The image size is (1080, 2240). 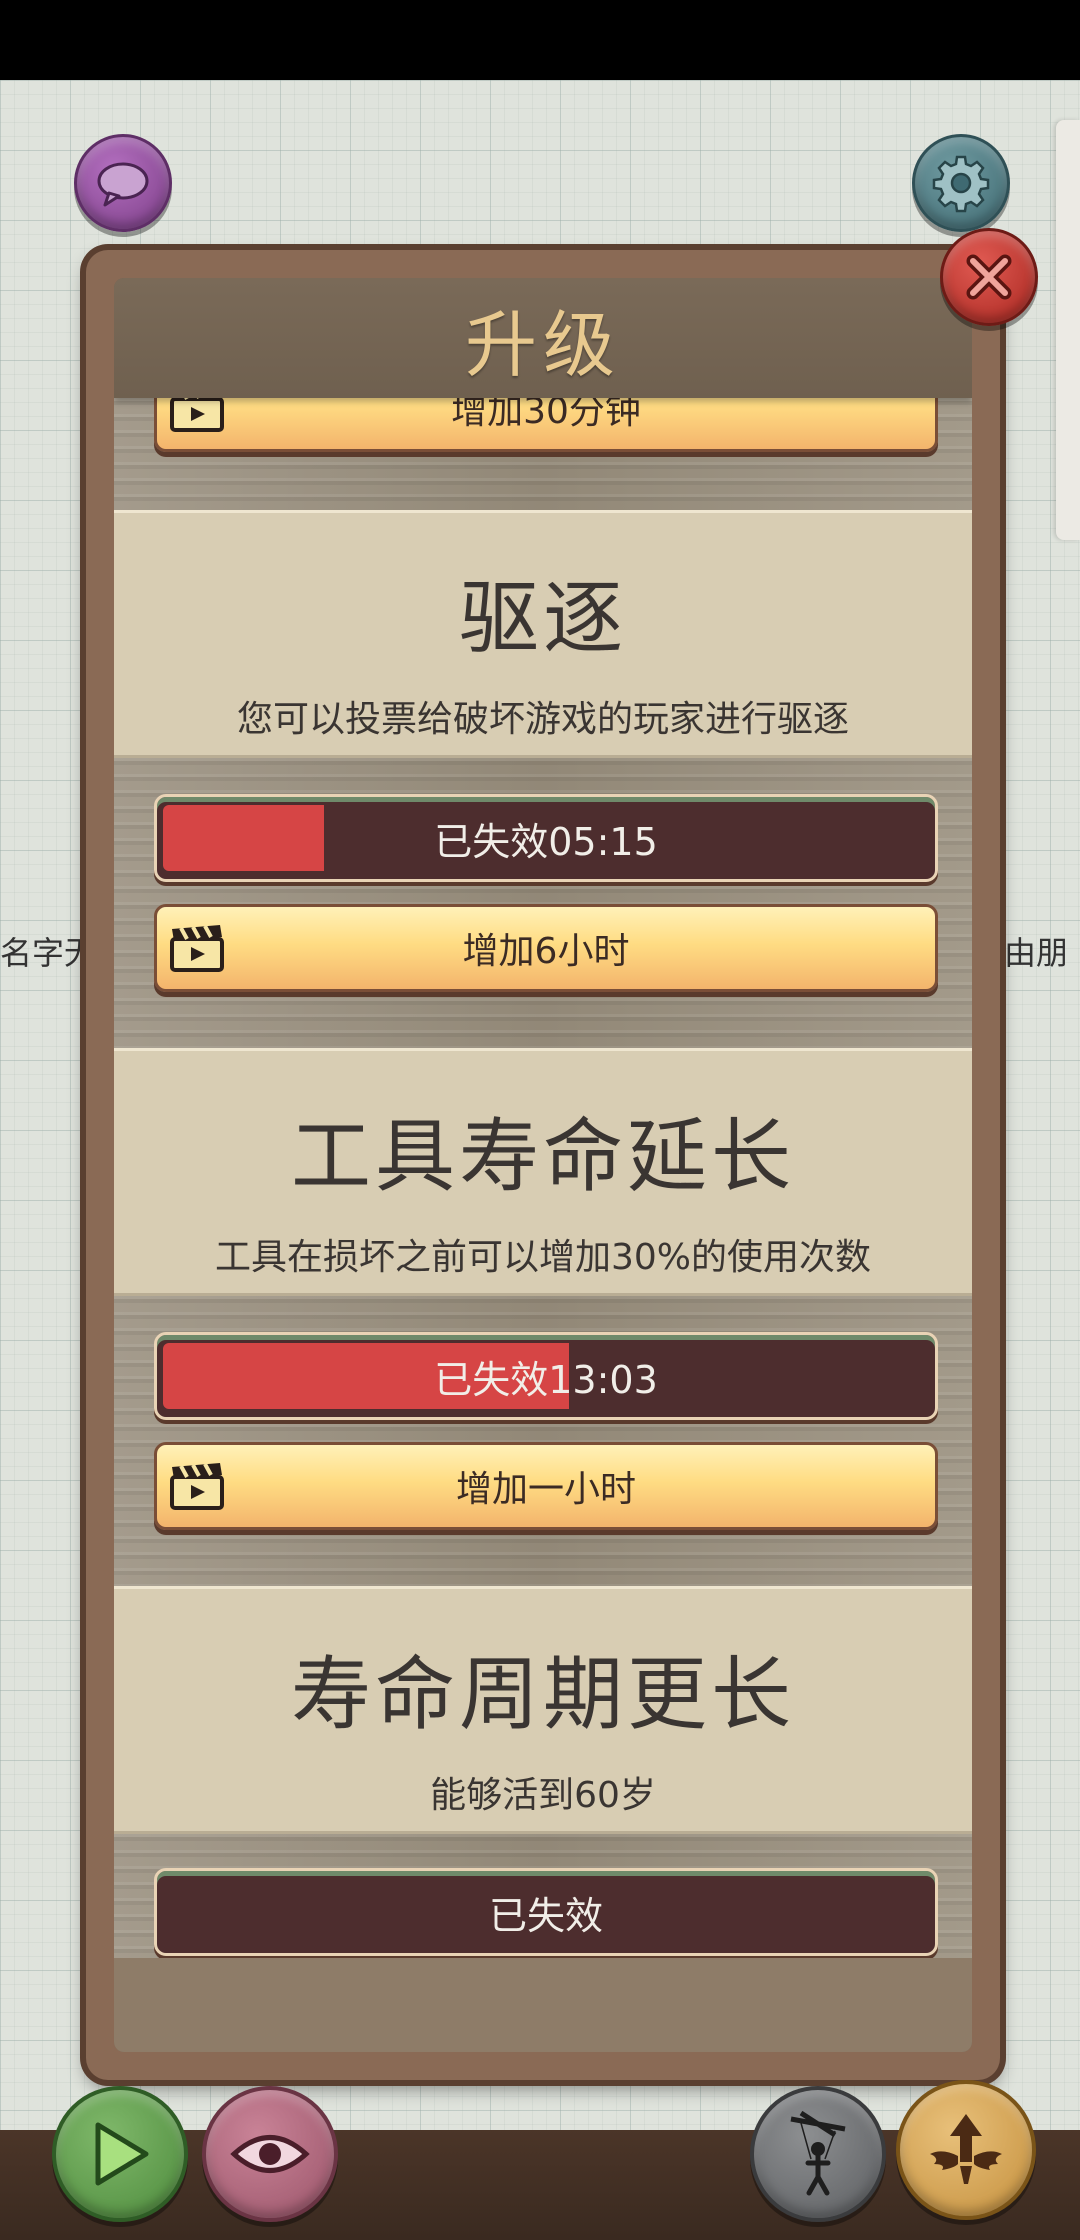 I want to click on eye-icon, so click(x=270, y=2154).